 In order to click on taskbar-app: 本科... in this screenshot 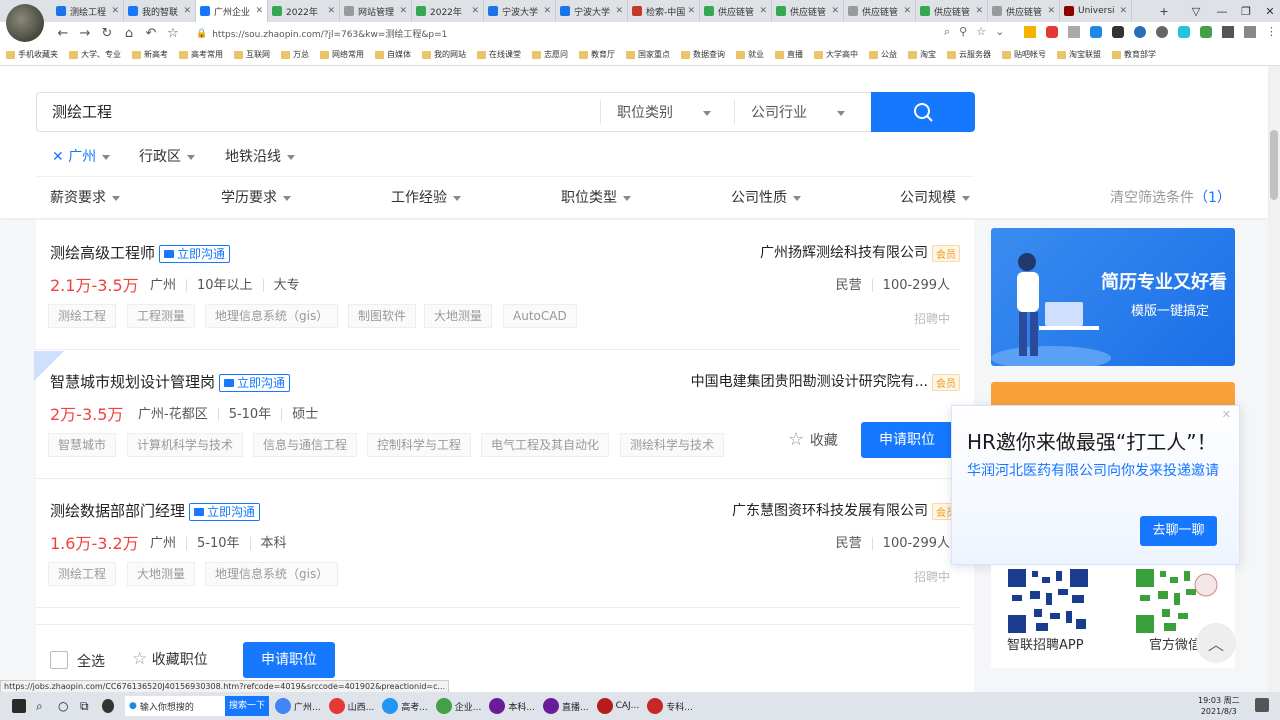, I will do `click(512, 706)`.